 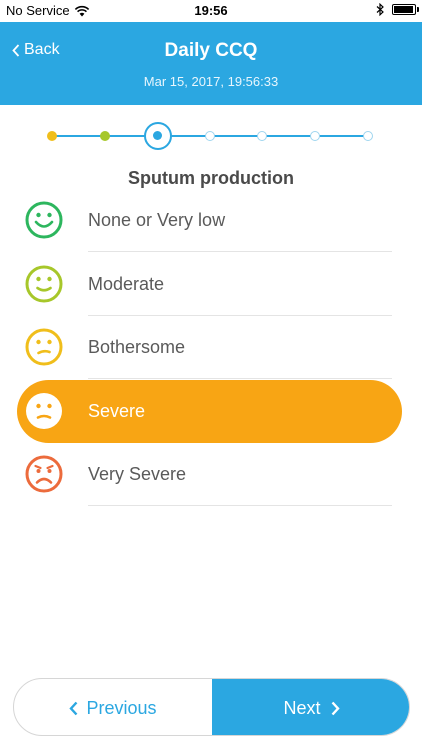 What do you see at coordinates (44, 411) in the screenshot?
I see `sad-face-icon` at bounding box center [44, 411].